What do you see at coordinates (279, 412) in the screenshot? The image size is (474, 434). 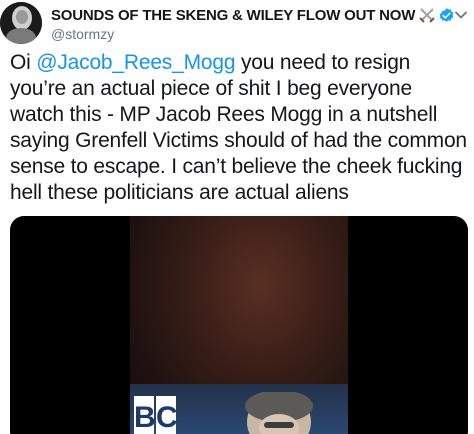 I see `video-person-image` at bounding box center [279, 412].